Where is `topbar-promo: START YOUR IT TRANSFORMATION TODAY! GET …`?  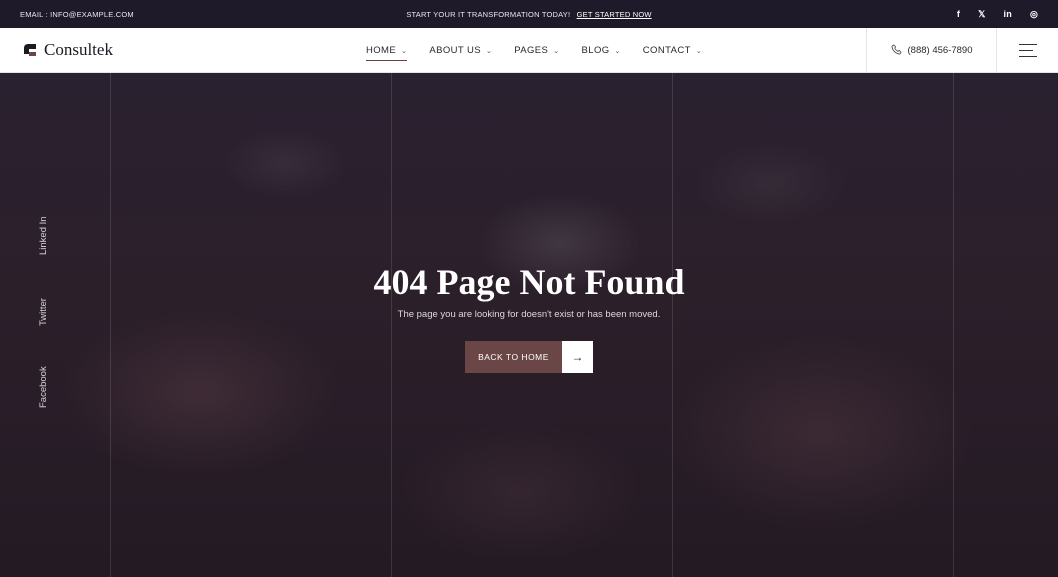 topbar-promo: START YOUR IT TRANSFORMATION TODAY! GET … is located at coordinates (529, 14).